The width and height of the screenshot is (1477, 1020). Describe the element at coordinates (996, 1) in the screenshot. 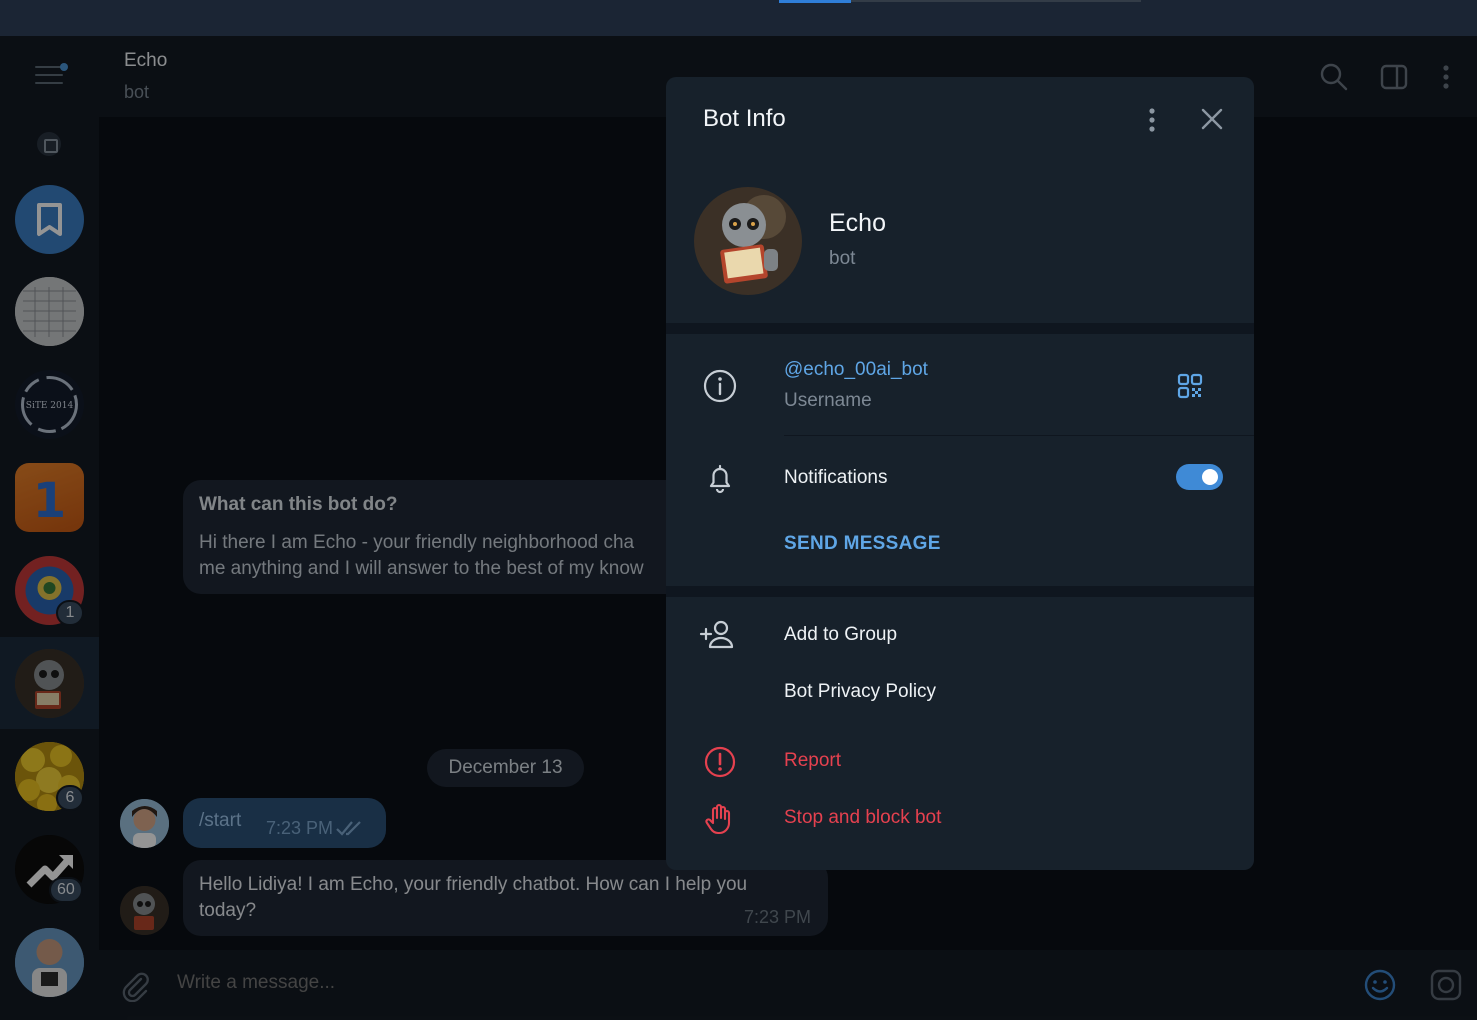

I see `tab-track` at that location.